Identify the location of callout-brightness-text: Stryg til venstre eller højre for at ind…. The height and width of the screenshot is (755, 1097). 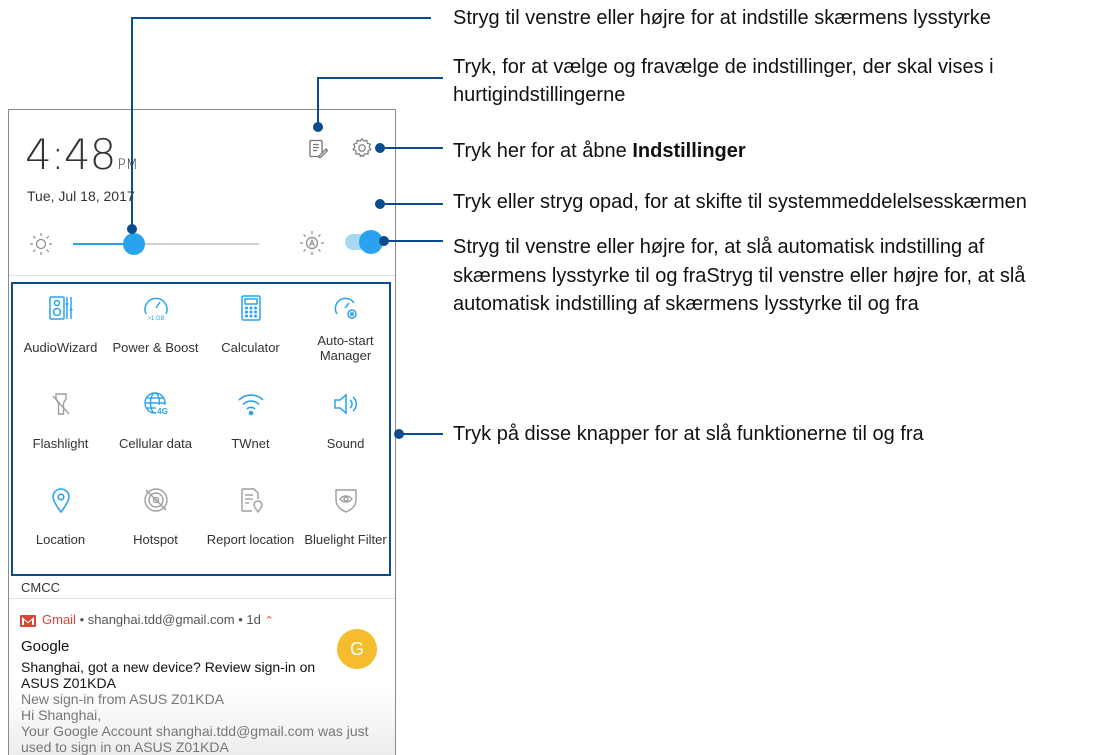
(722, 18).